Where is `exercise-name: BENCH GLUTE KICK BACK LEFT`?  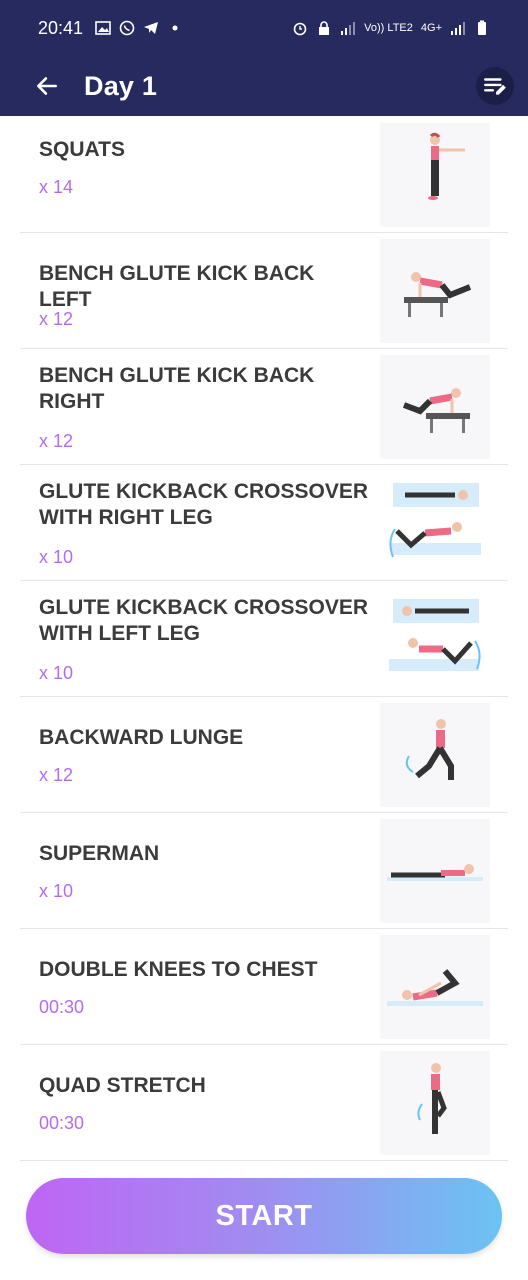
exercise-name: BENCH GLUTE KICK BACK LEFT is located at coordinates (177, 286).